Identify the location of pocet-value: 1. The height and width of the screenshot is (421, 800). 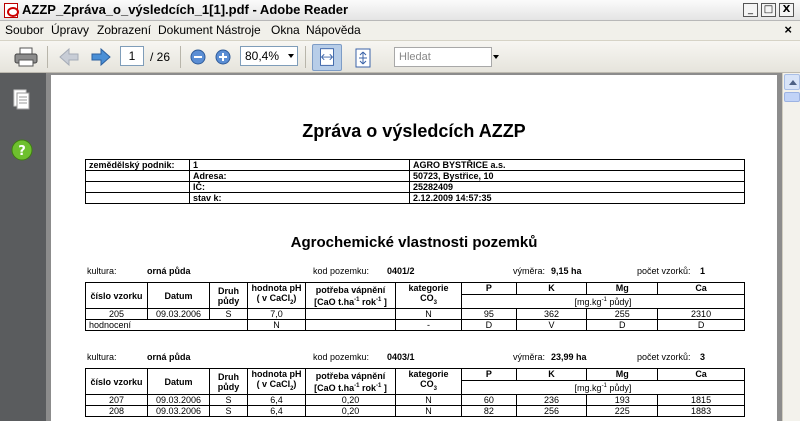
(703, 271).